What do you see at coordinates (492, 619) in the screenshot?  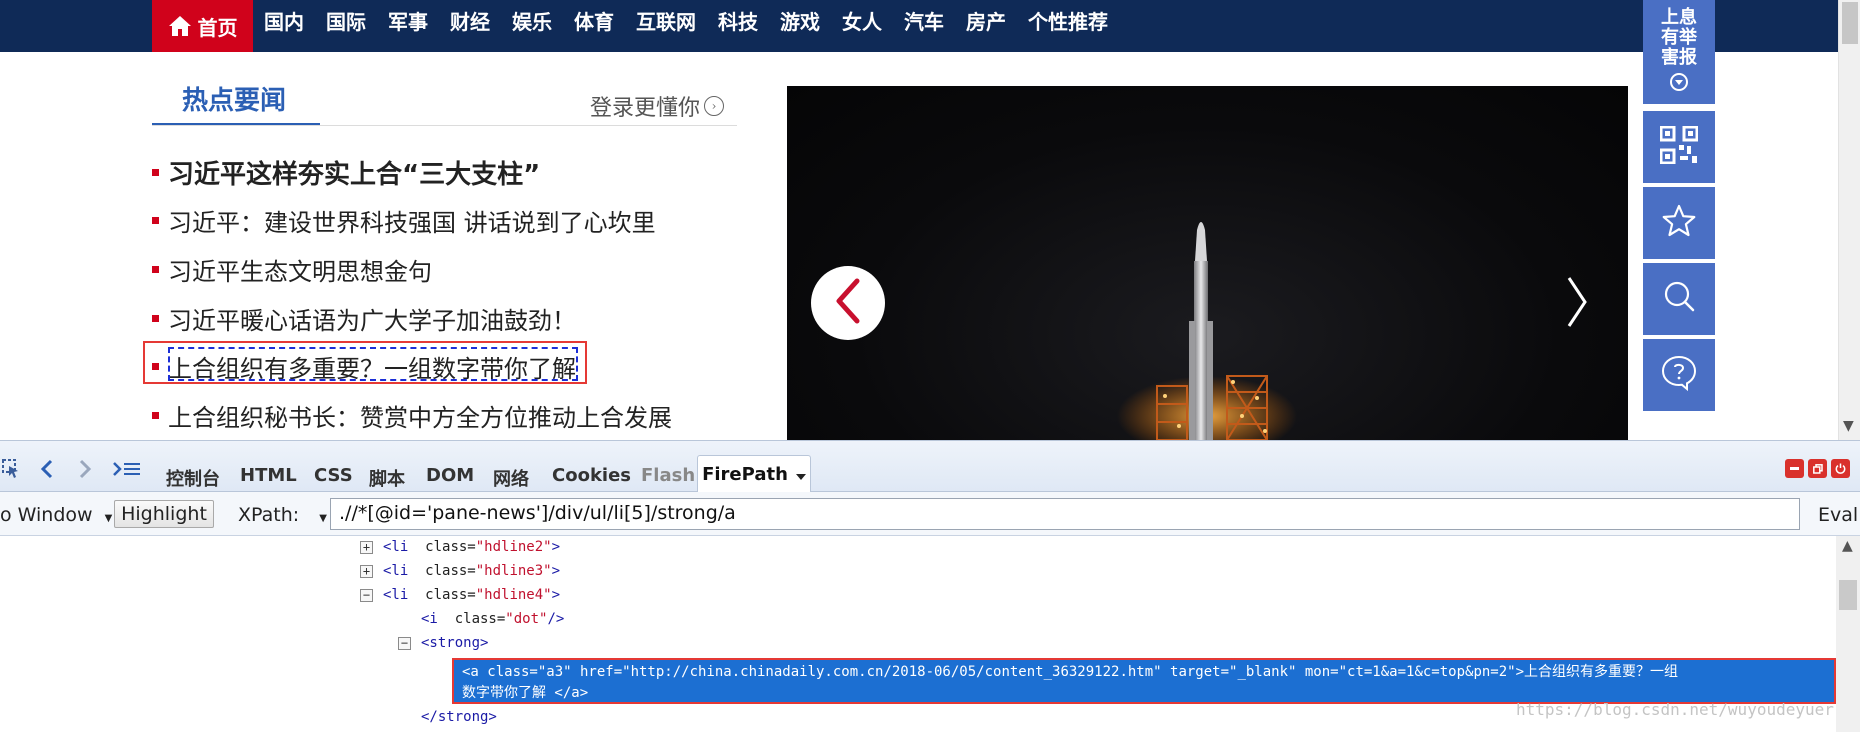 I see `tree-node-i: <i class="dot"/>` at bounding box center [492, 619].